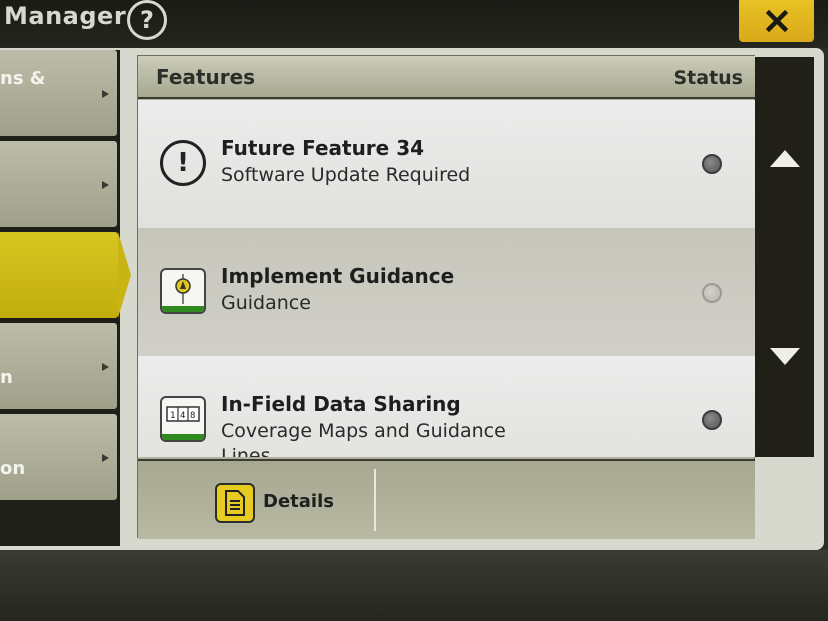  Describe the element at coordinates (266, 303) in the screenshot. I see `feature-subtitle: Guidance` at that location.